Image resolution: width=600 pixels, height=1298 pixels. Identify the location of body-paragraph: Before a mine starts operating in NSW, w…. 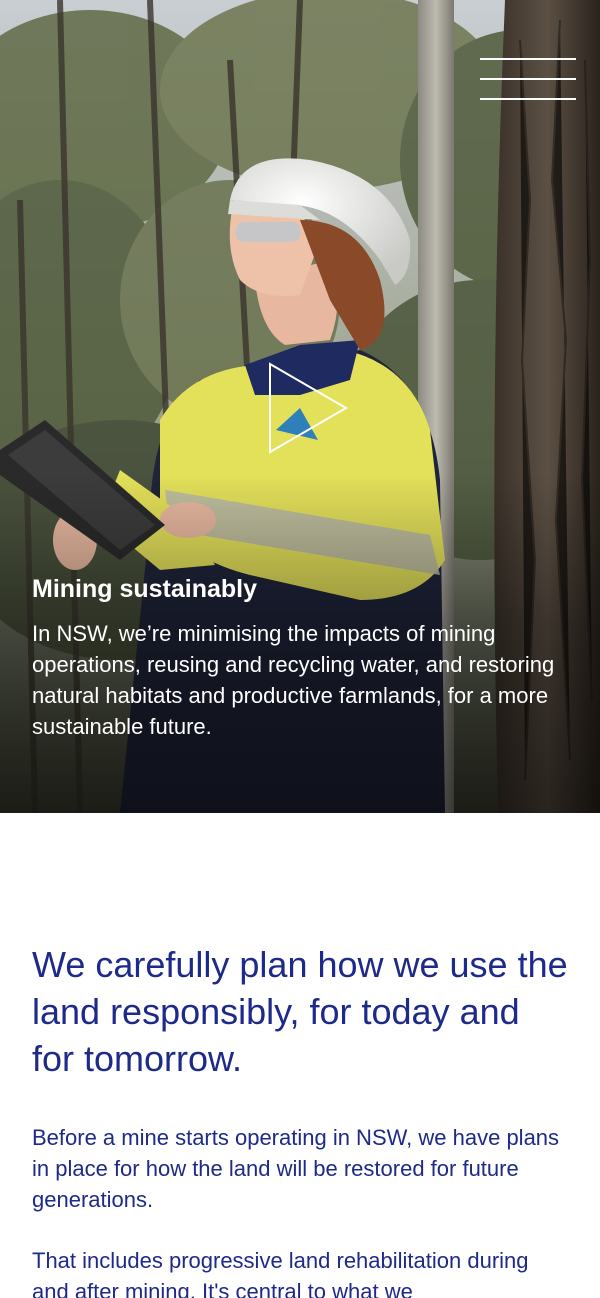
(296, 1168).